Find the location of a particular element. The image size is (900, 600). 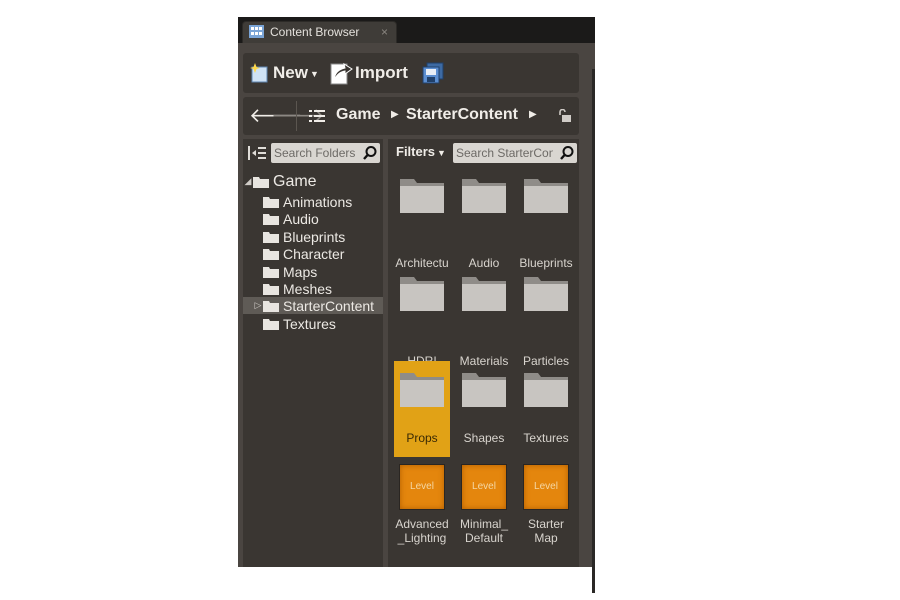

search-assets-field is located at coordinates (515, 153).